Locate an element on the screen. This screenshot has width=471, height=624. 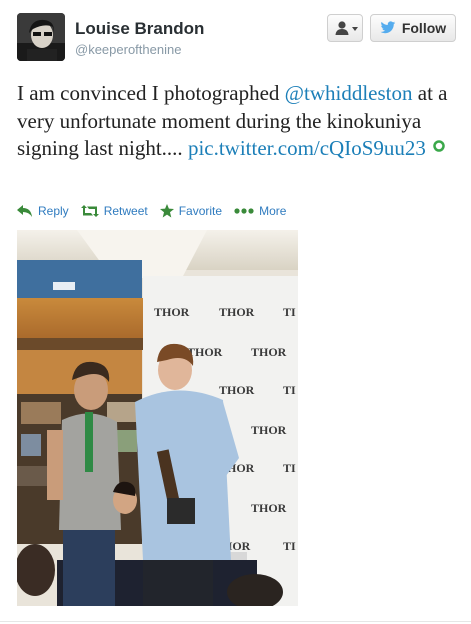
retweet-icon is located at coordinates (89, 211).